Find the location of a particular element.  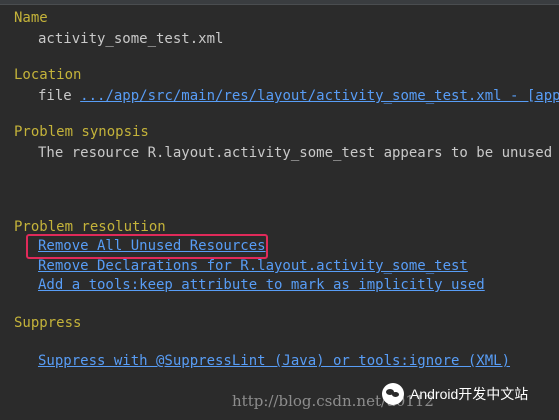

problem-synopsis-title: Problem synopsis is located at coordinates (81, 132).